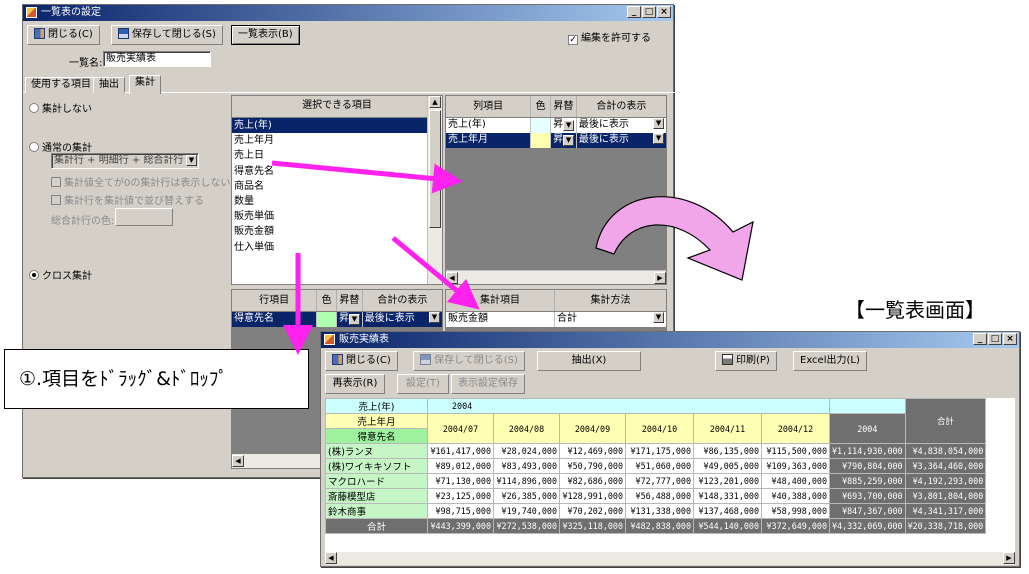 This screenshot has width=1029, height=574. Describe the element at coordinates (659, 428) in the screenshot. I see `month-col: 2004/10` at that location.